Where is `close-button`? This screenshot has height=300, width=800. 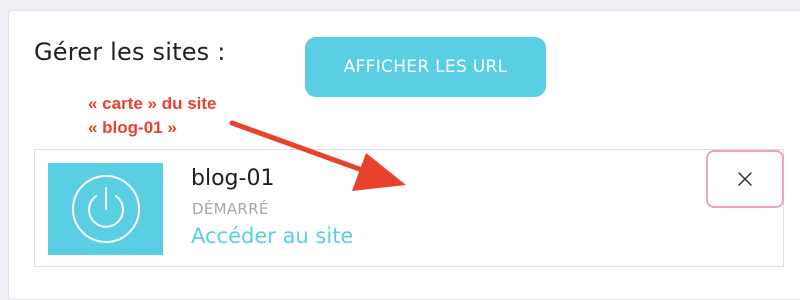 close-button is located at coordinates (745, 179).